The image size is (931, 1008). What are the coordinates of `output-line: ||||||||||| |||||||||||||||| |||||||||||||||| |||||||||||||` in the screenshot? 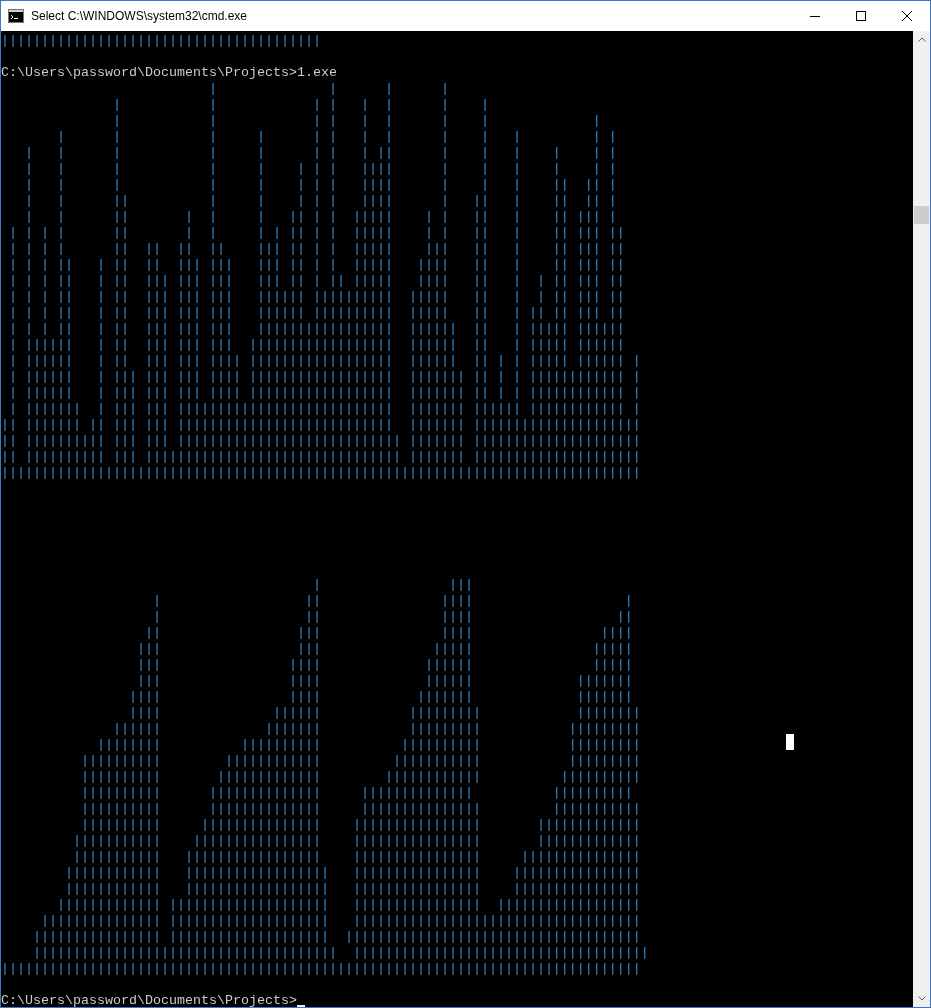 It's located at (356, 841).